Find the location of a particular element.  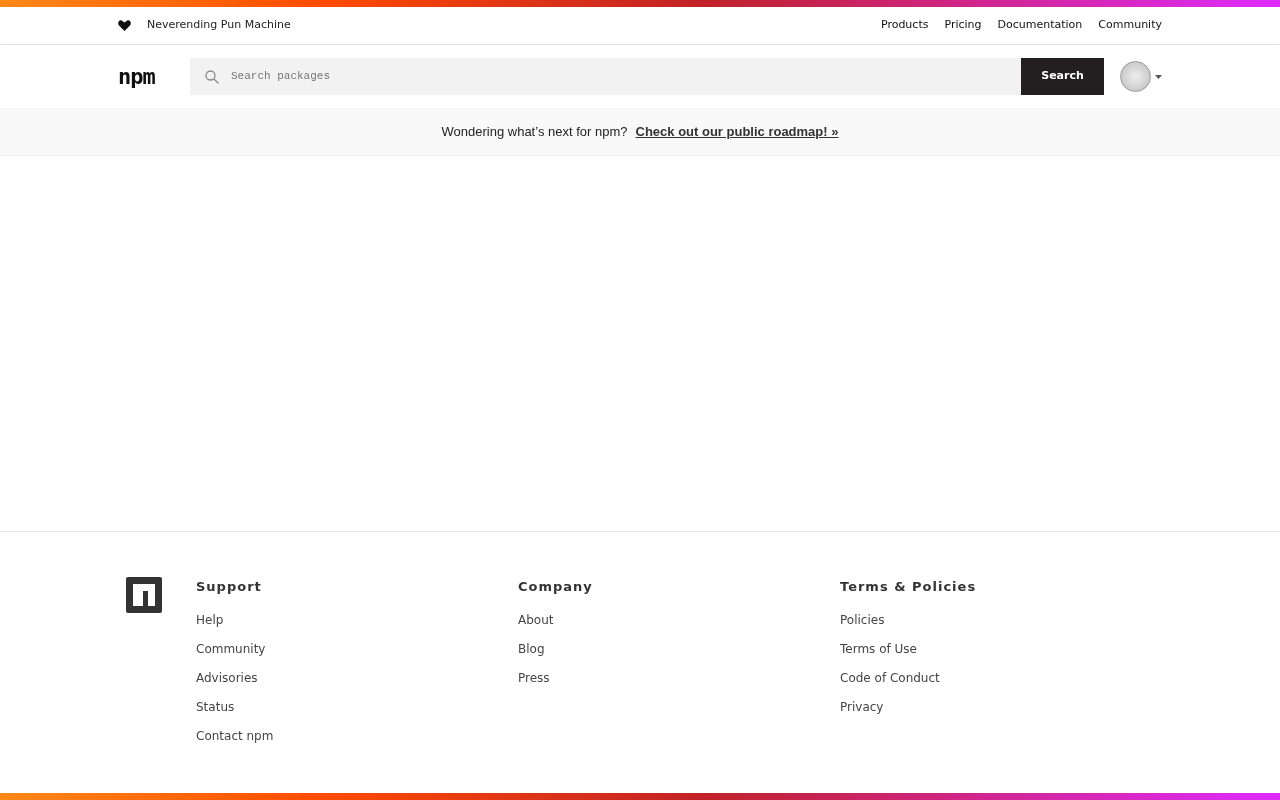

footer-link: Policies is located at coordinates (1001, 619).